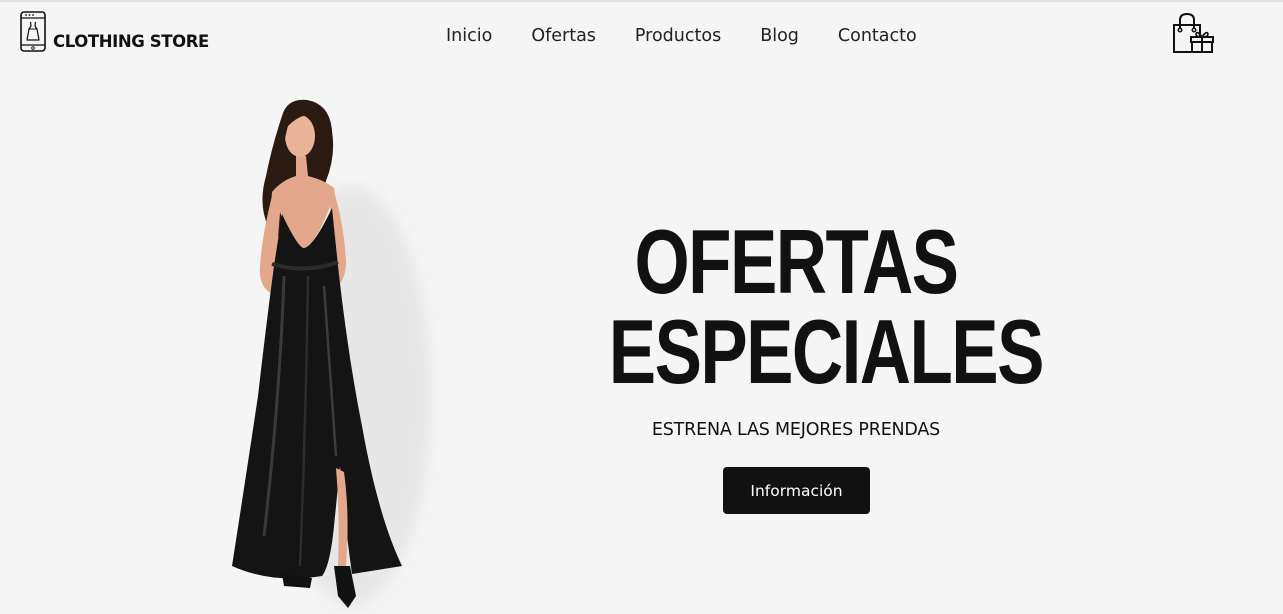 The image size is (1283, 614). What do you see at coordinates (469, 36) in the screenshot?
I see `nav-item-inicio: Inicio` at bounding box center [469, 36].